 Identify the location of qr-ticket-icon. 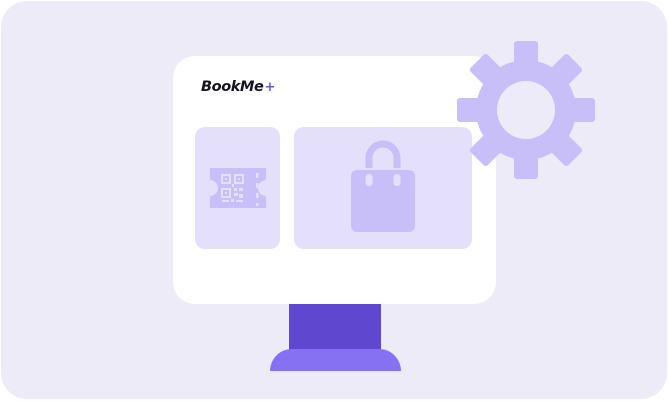
(237, 188).